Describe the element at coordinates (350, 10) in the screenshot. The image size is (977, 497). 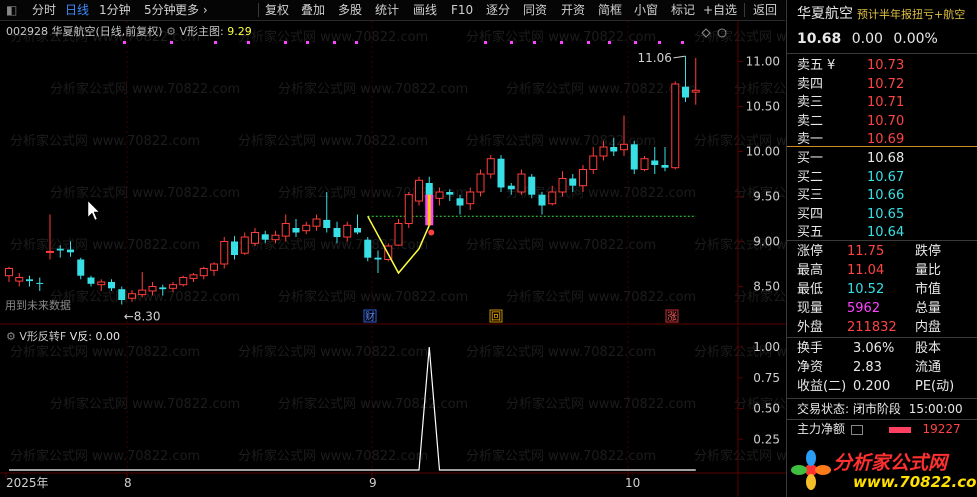
I see `toolbar-item-7: 多股` at that location.